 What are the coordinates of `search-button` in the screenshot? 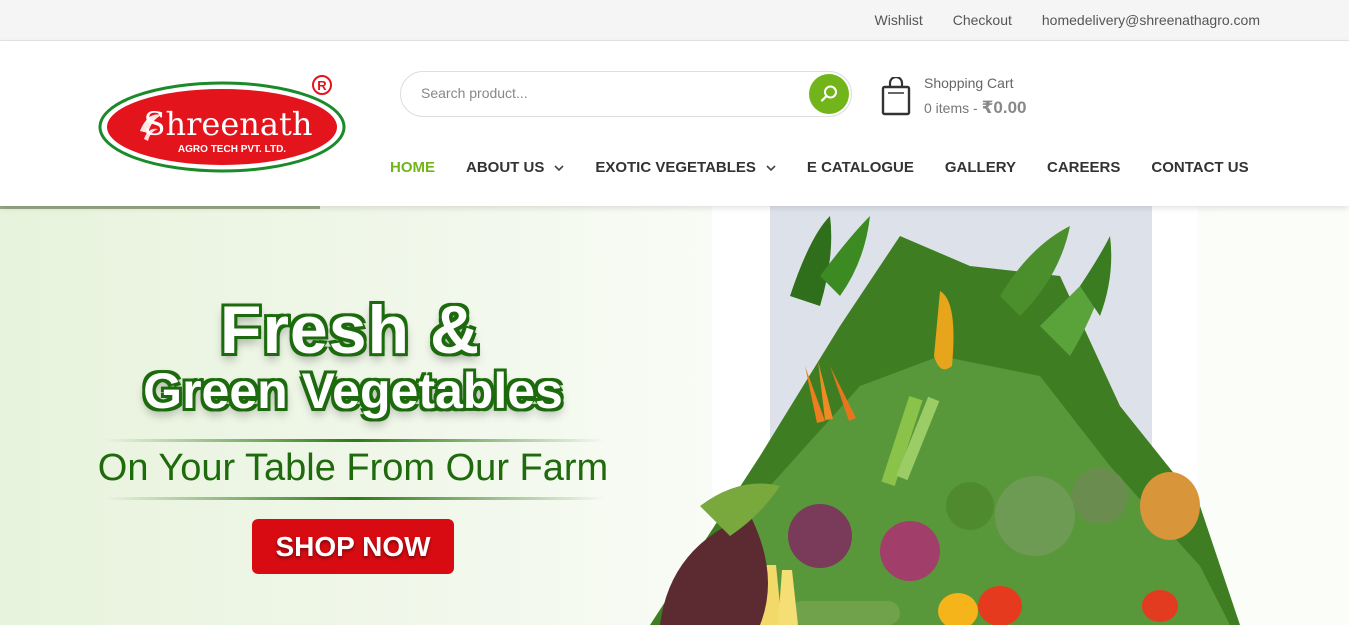 It's located at (829, 94).